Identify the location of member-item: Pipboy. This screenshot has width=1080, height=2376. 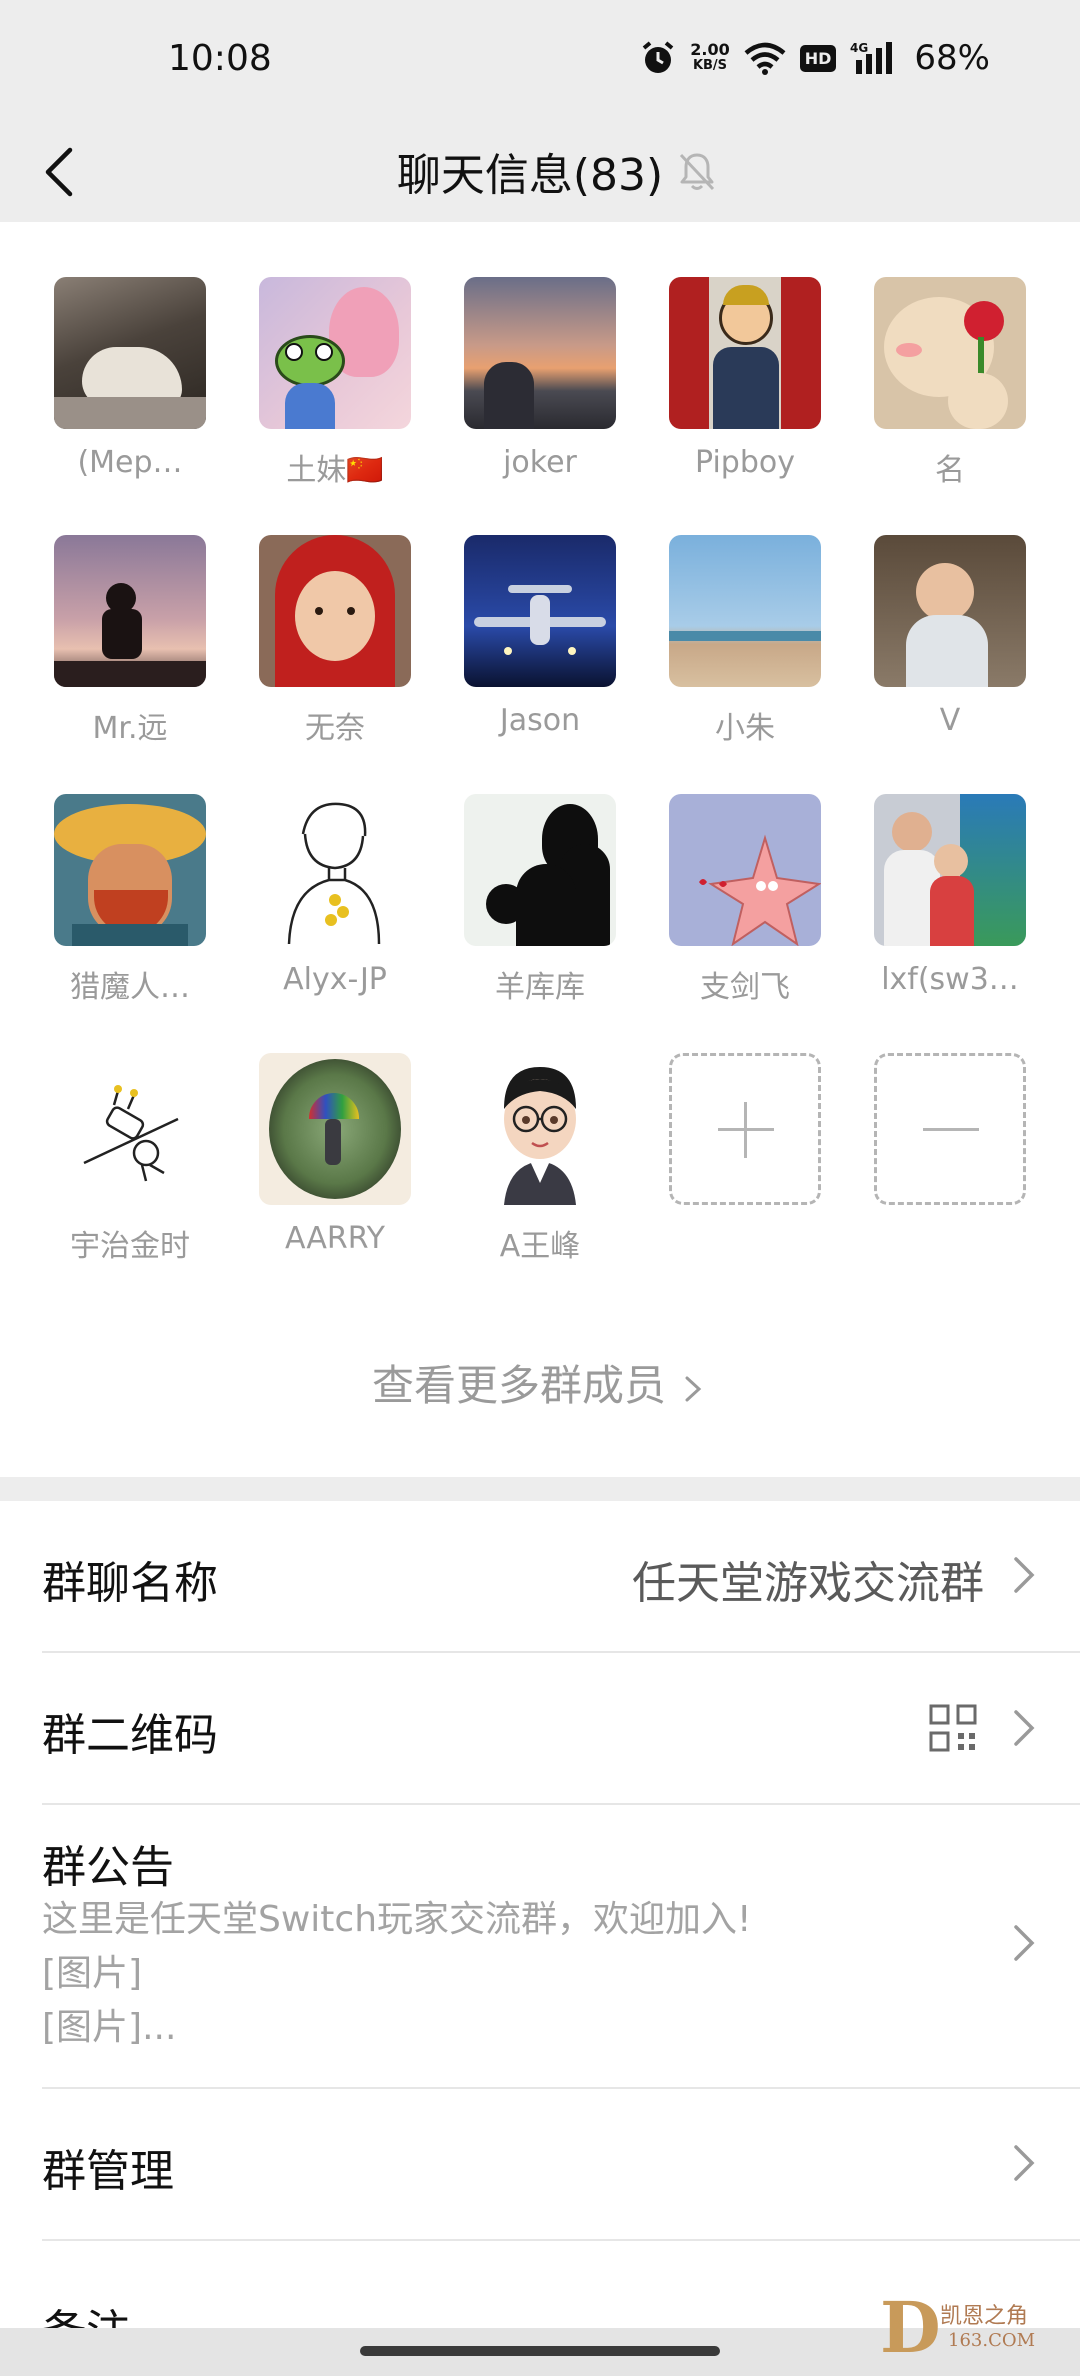
(745, 378).